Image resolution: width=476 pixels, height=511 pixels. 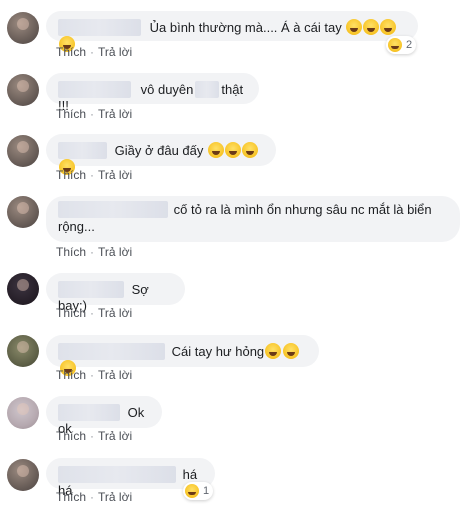 What do you see at coordinates (409, 45) in the screenshot?
I see `reaction-count-value: 2` at bounding box center [409, 45].